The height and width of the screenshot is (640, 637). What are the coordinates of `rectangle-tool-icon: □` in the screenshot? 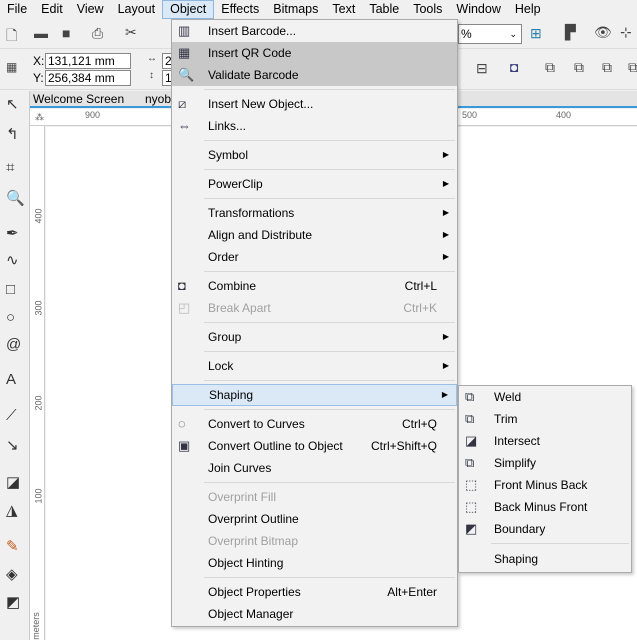 It's located at (10, 289).